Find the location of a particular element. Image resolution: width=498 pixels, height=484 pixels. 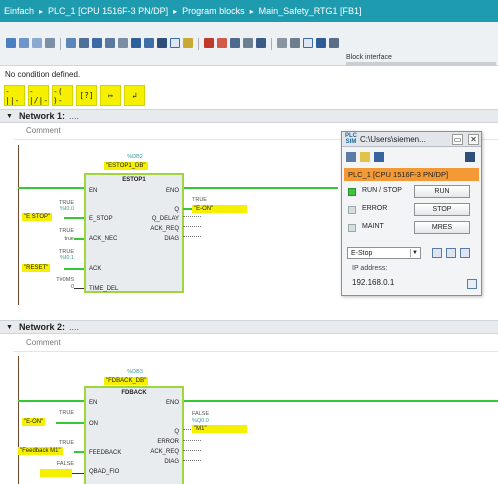

error-led is located at coordinates (352, 210).